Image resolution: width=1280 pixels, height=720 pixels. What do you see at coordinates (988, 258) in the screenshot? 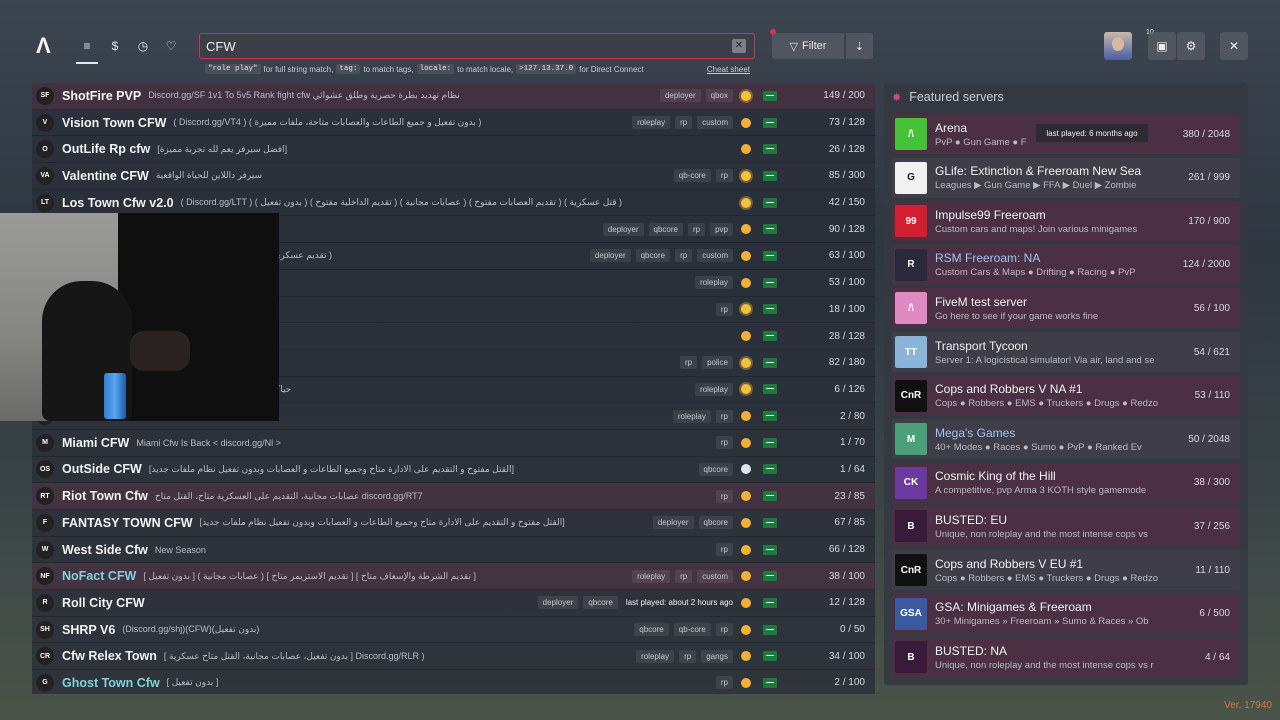
I see `featured-server-name: RSM Freeroam: NA` at bounding box center [988, 258].